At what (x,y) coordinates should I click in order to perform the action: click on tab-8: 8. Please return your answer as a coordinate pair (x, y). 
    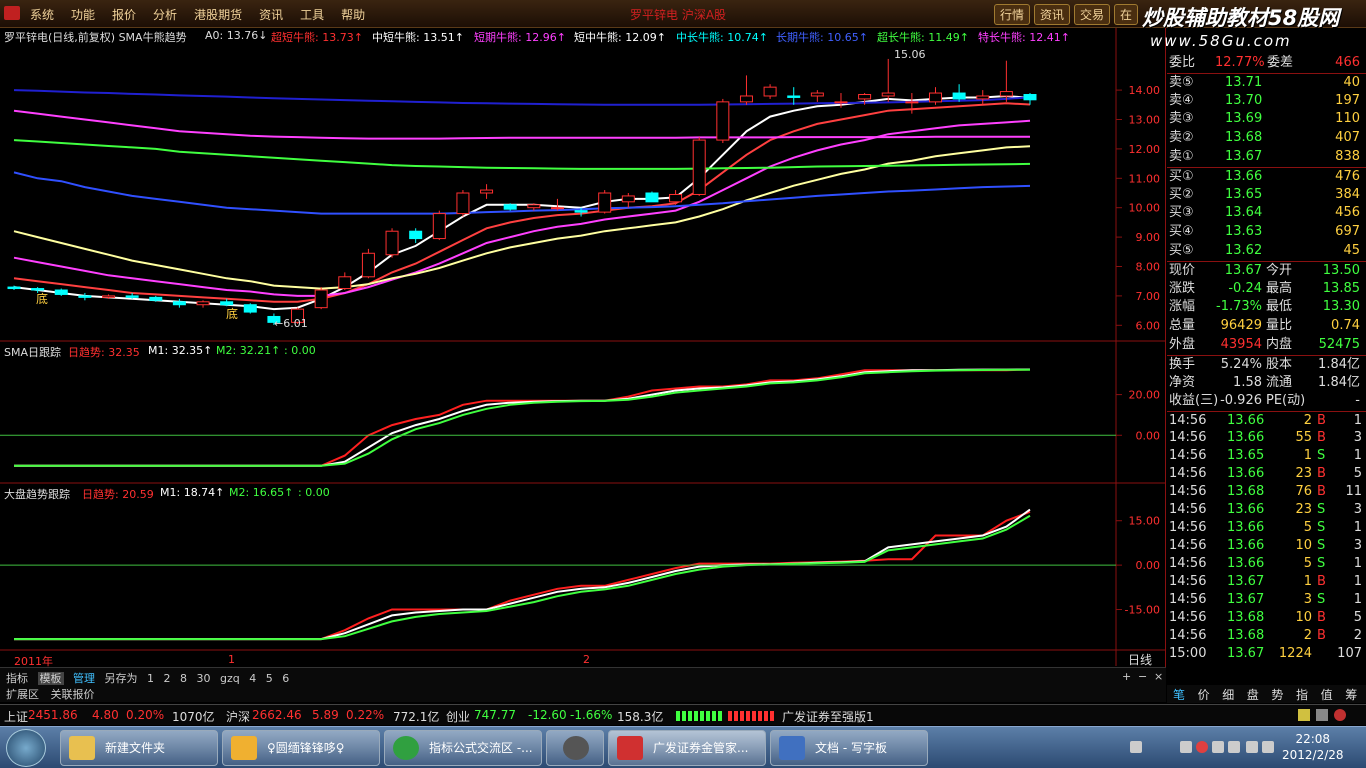
    Looking at the image, I should click on (183, 678).